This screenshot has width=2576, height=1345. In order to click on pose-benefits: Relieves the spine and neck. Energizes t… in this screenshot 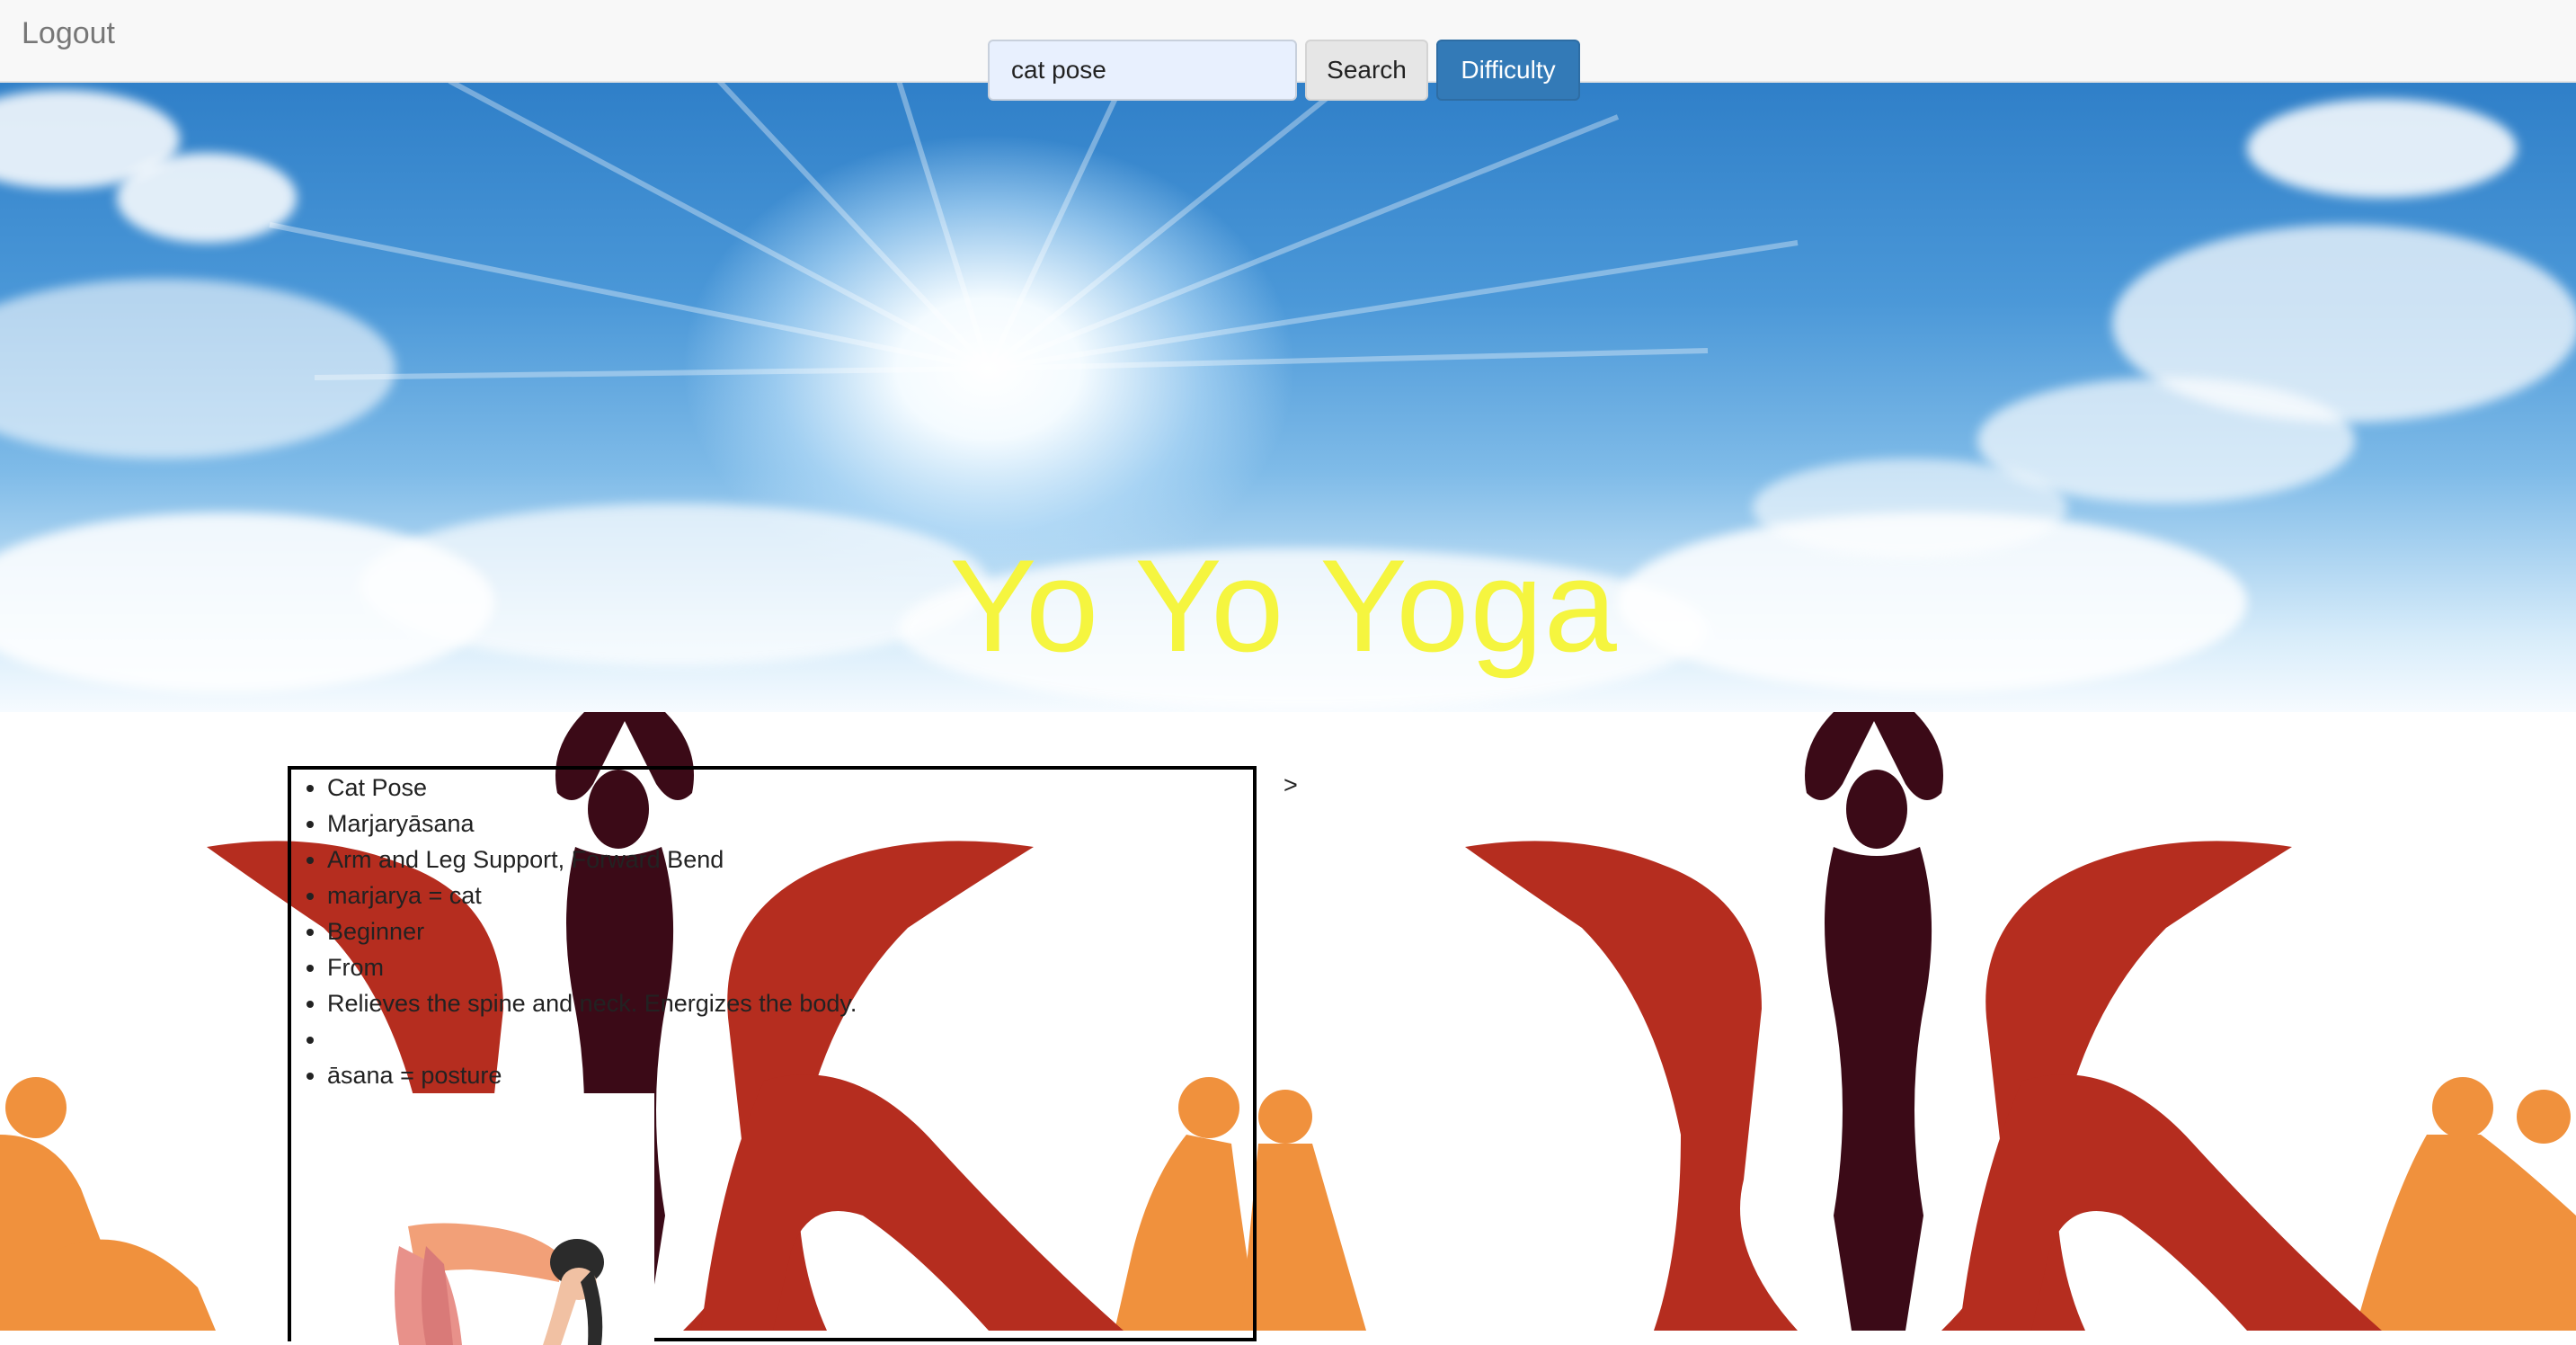, I will do `click(790, 1003)`.